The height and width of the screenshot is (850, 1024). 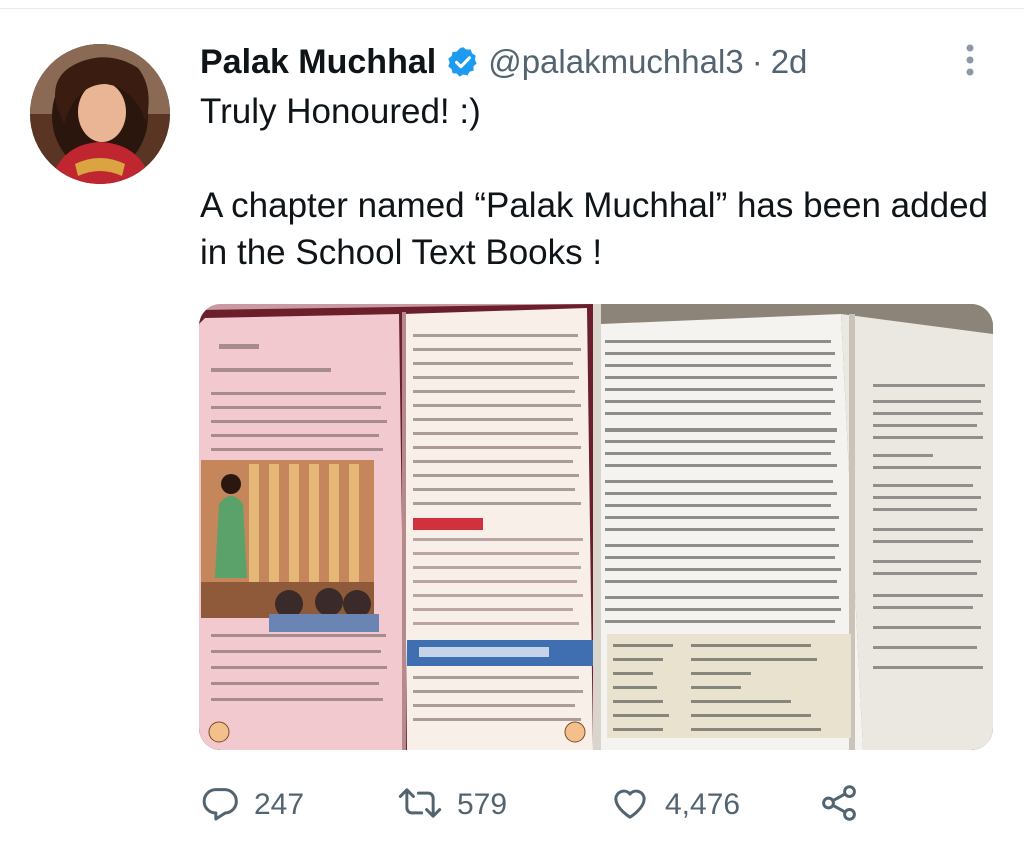 What do you see at coordinates (452, 805) in the screenshot?
I see `retweet-button: 579` at bounding box center [452, 805].